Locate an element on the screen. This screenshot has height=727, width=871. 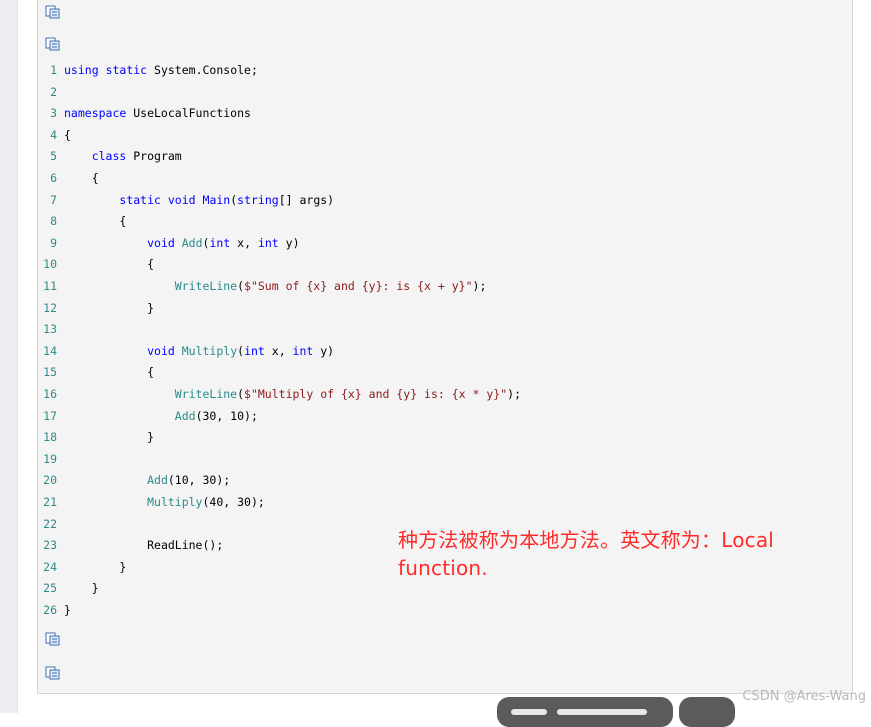
line-number: 25 is located at coordinates (50, 588).